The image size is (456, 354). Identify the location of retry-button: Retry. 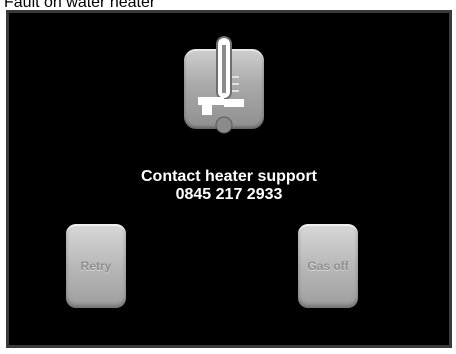
(96, 266).